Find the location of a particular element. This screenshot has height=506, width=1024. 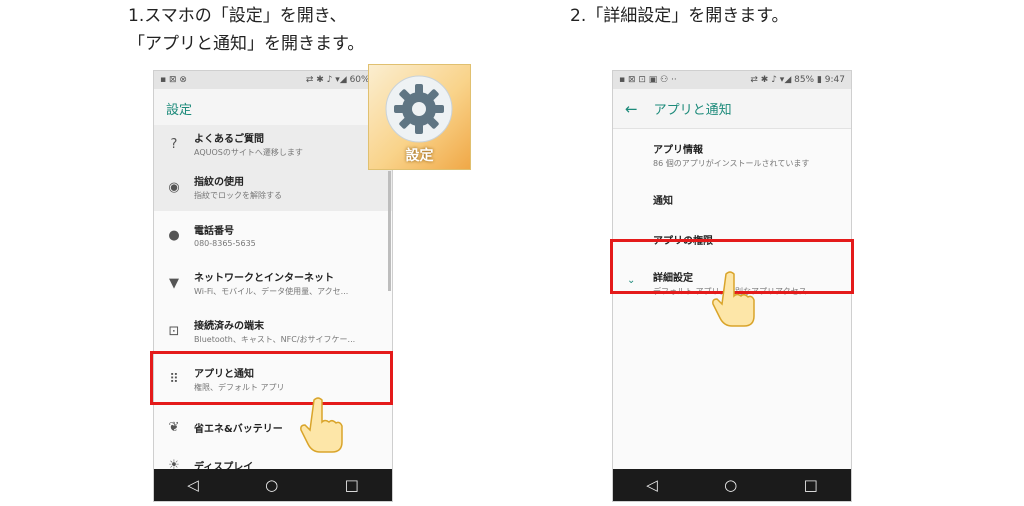

settings-item-battery: ❦ 省エネ&バッテリー is located at coordinates (273, 427).